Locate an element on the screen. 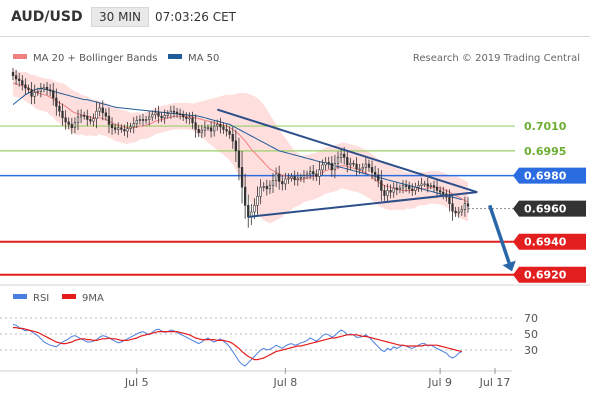 Image resolution: width=590 pixels, height=400 pixels. rsi-tick-label: 30 is located at coordinates (531, 350).